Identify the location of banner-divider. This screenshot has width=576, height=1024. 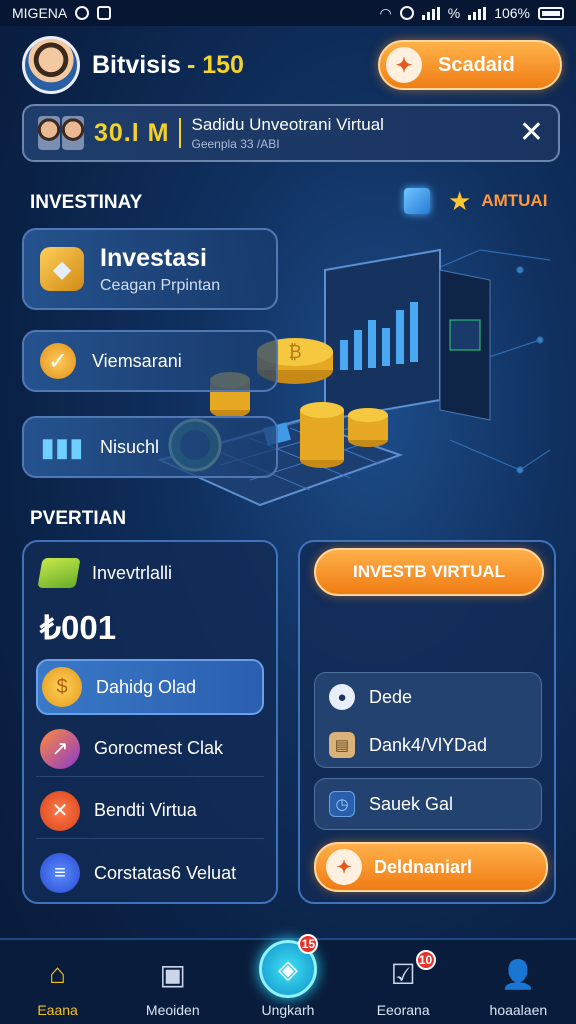
(180, 133).